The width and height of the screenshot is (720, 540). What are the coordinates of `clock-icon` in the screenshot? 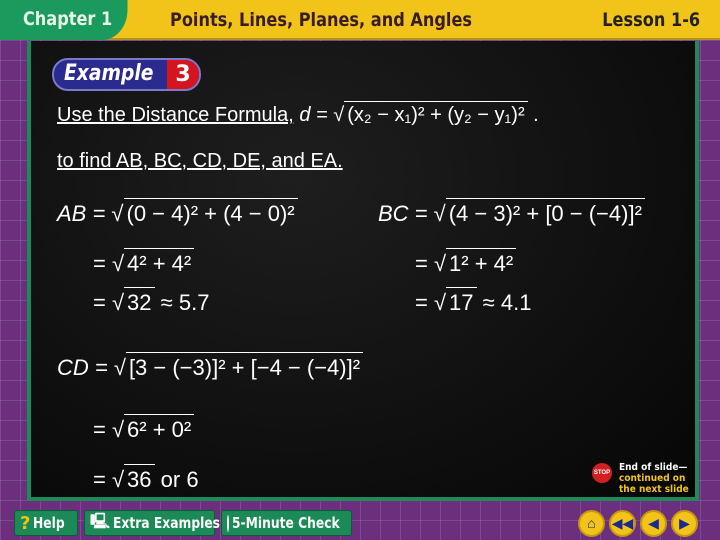 It's located at (228, 523).